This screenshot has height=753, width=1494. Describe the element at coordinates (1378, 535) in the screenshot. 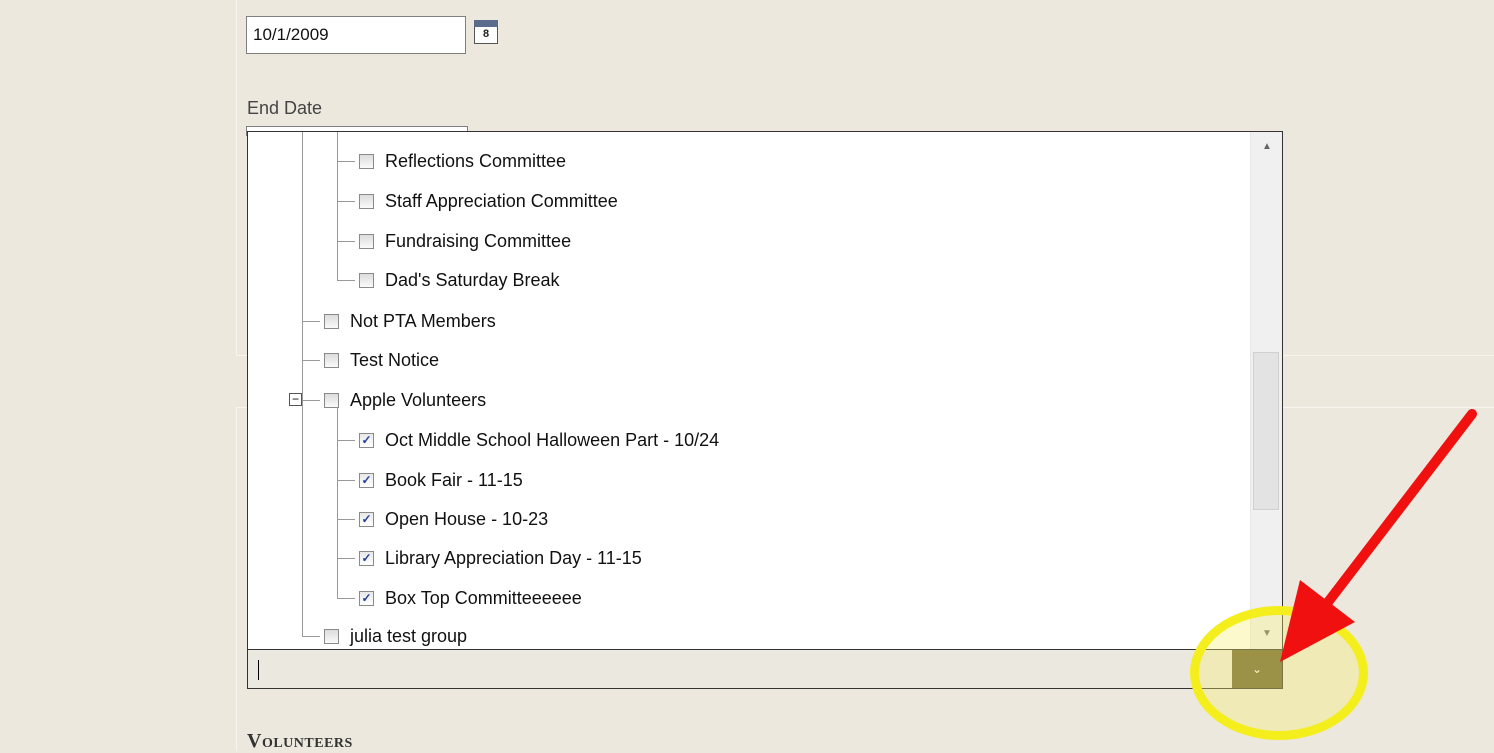

I see `red-arrow-annotation` at that location.